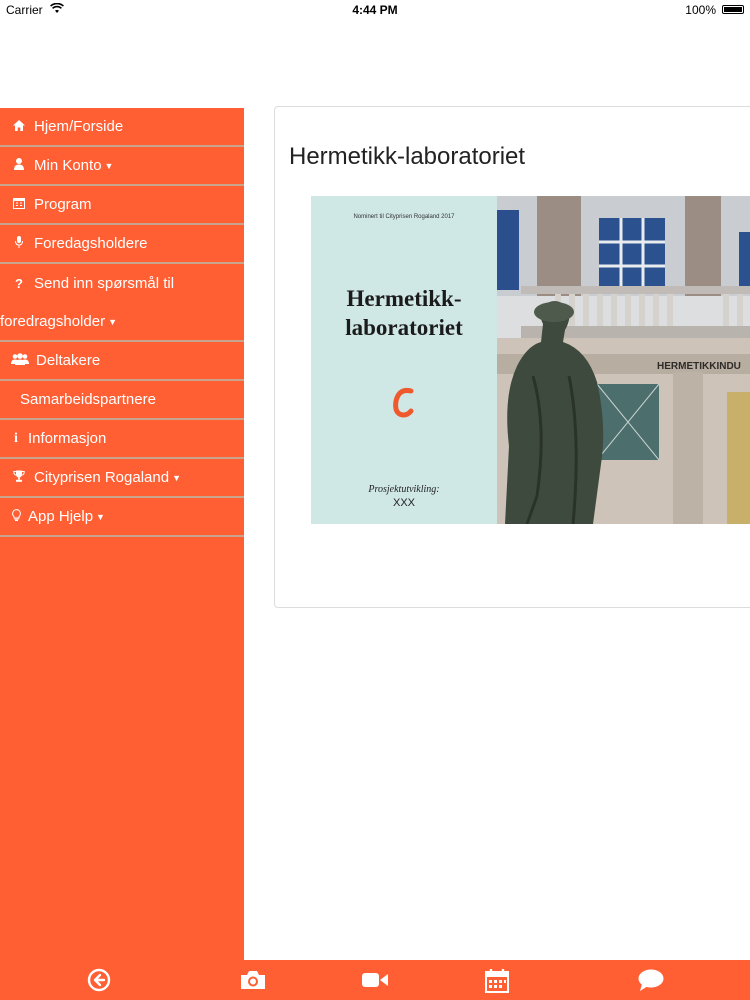  What do you see at coordinates (404, 313) in the screenshot?
I see `hero-heading: Hermetikk- laboratoriet` at bounding box center [404, 313].